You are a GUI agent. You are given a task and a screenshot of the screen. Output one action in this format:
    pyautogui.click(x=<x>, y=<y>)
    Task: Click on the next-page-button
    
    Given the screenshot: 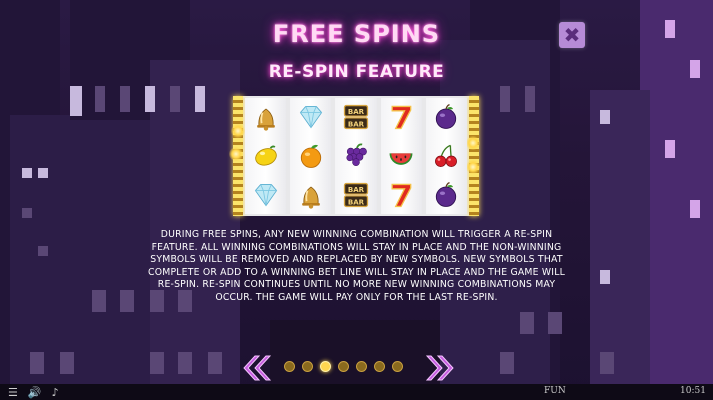 What is the action you would take?
    pyautogui.click(x=442, y=368)
    